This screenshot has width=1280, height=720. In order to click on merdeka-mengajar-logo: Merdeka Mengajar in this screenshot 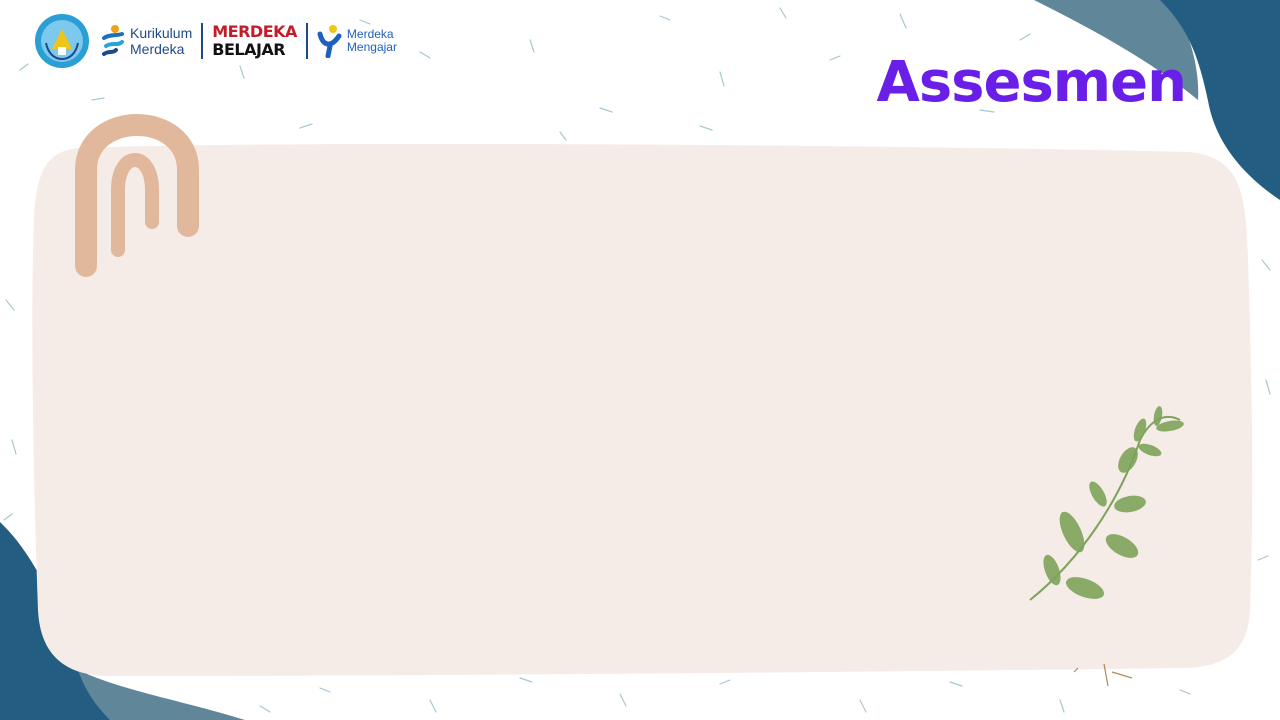, I will do `click(357, 41)`.